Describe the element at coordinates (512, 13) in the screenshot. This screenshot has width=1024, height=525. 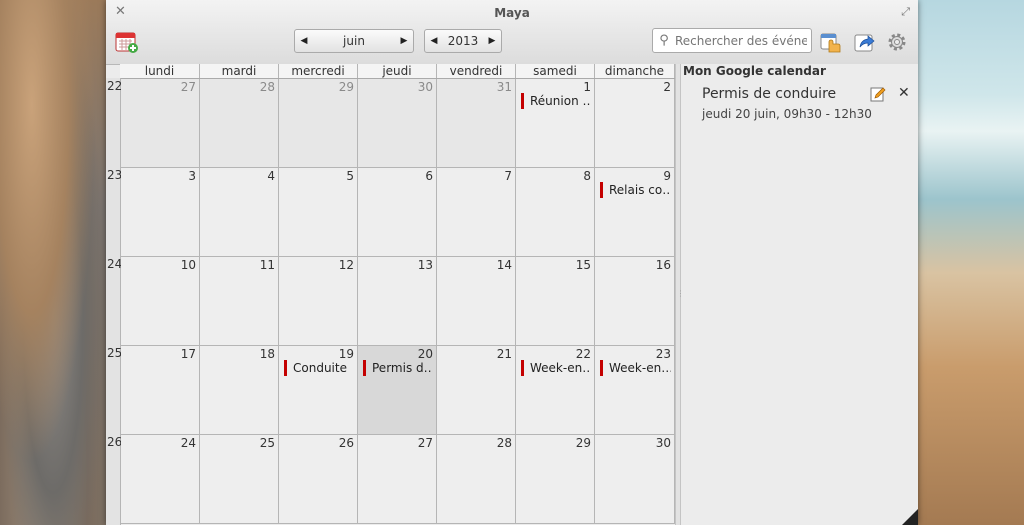
I see `window-title: Maya` at that location.